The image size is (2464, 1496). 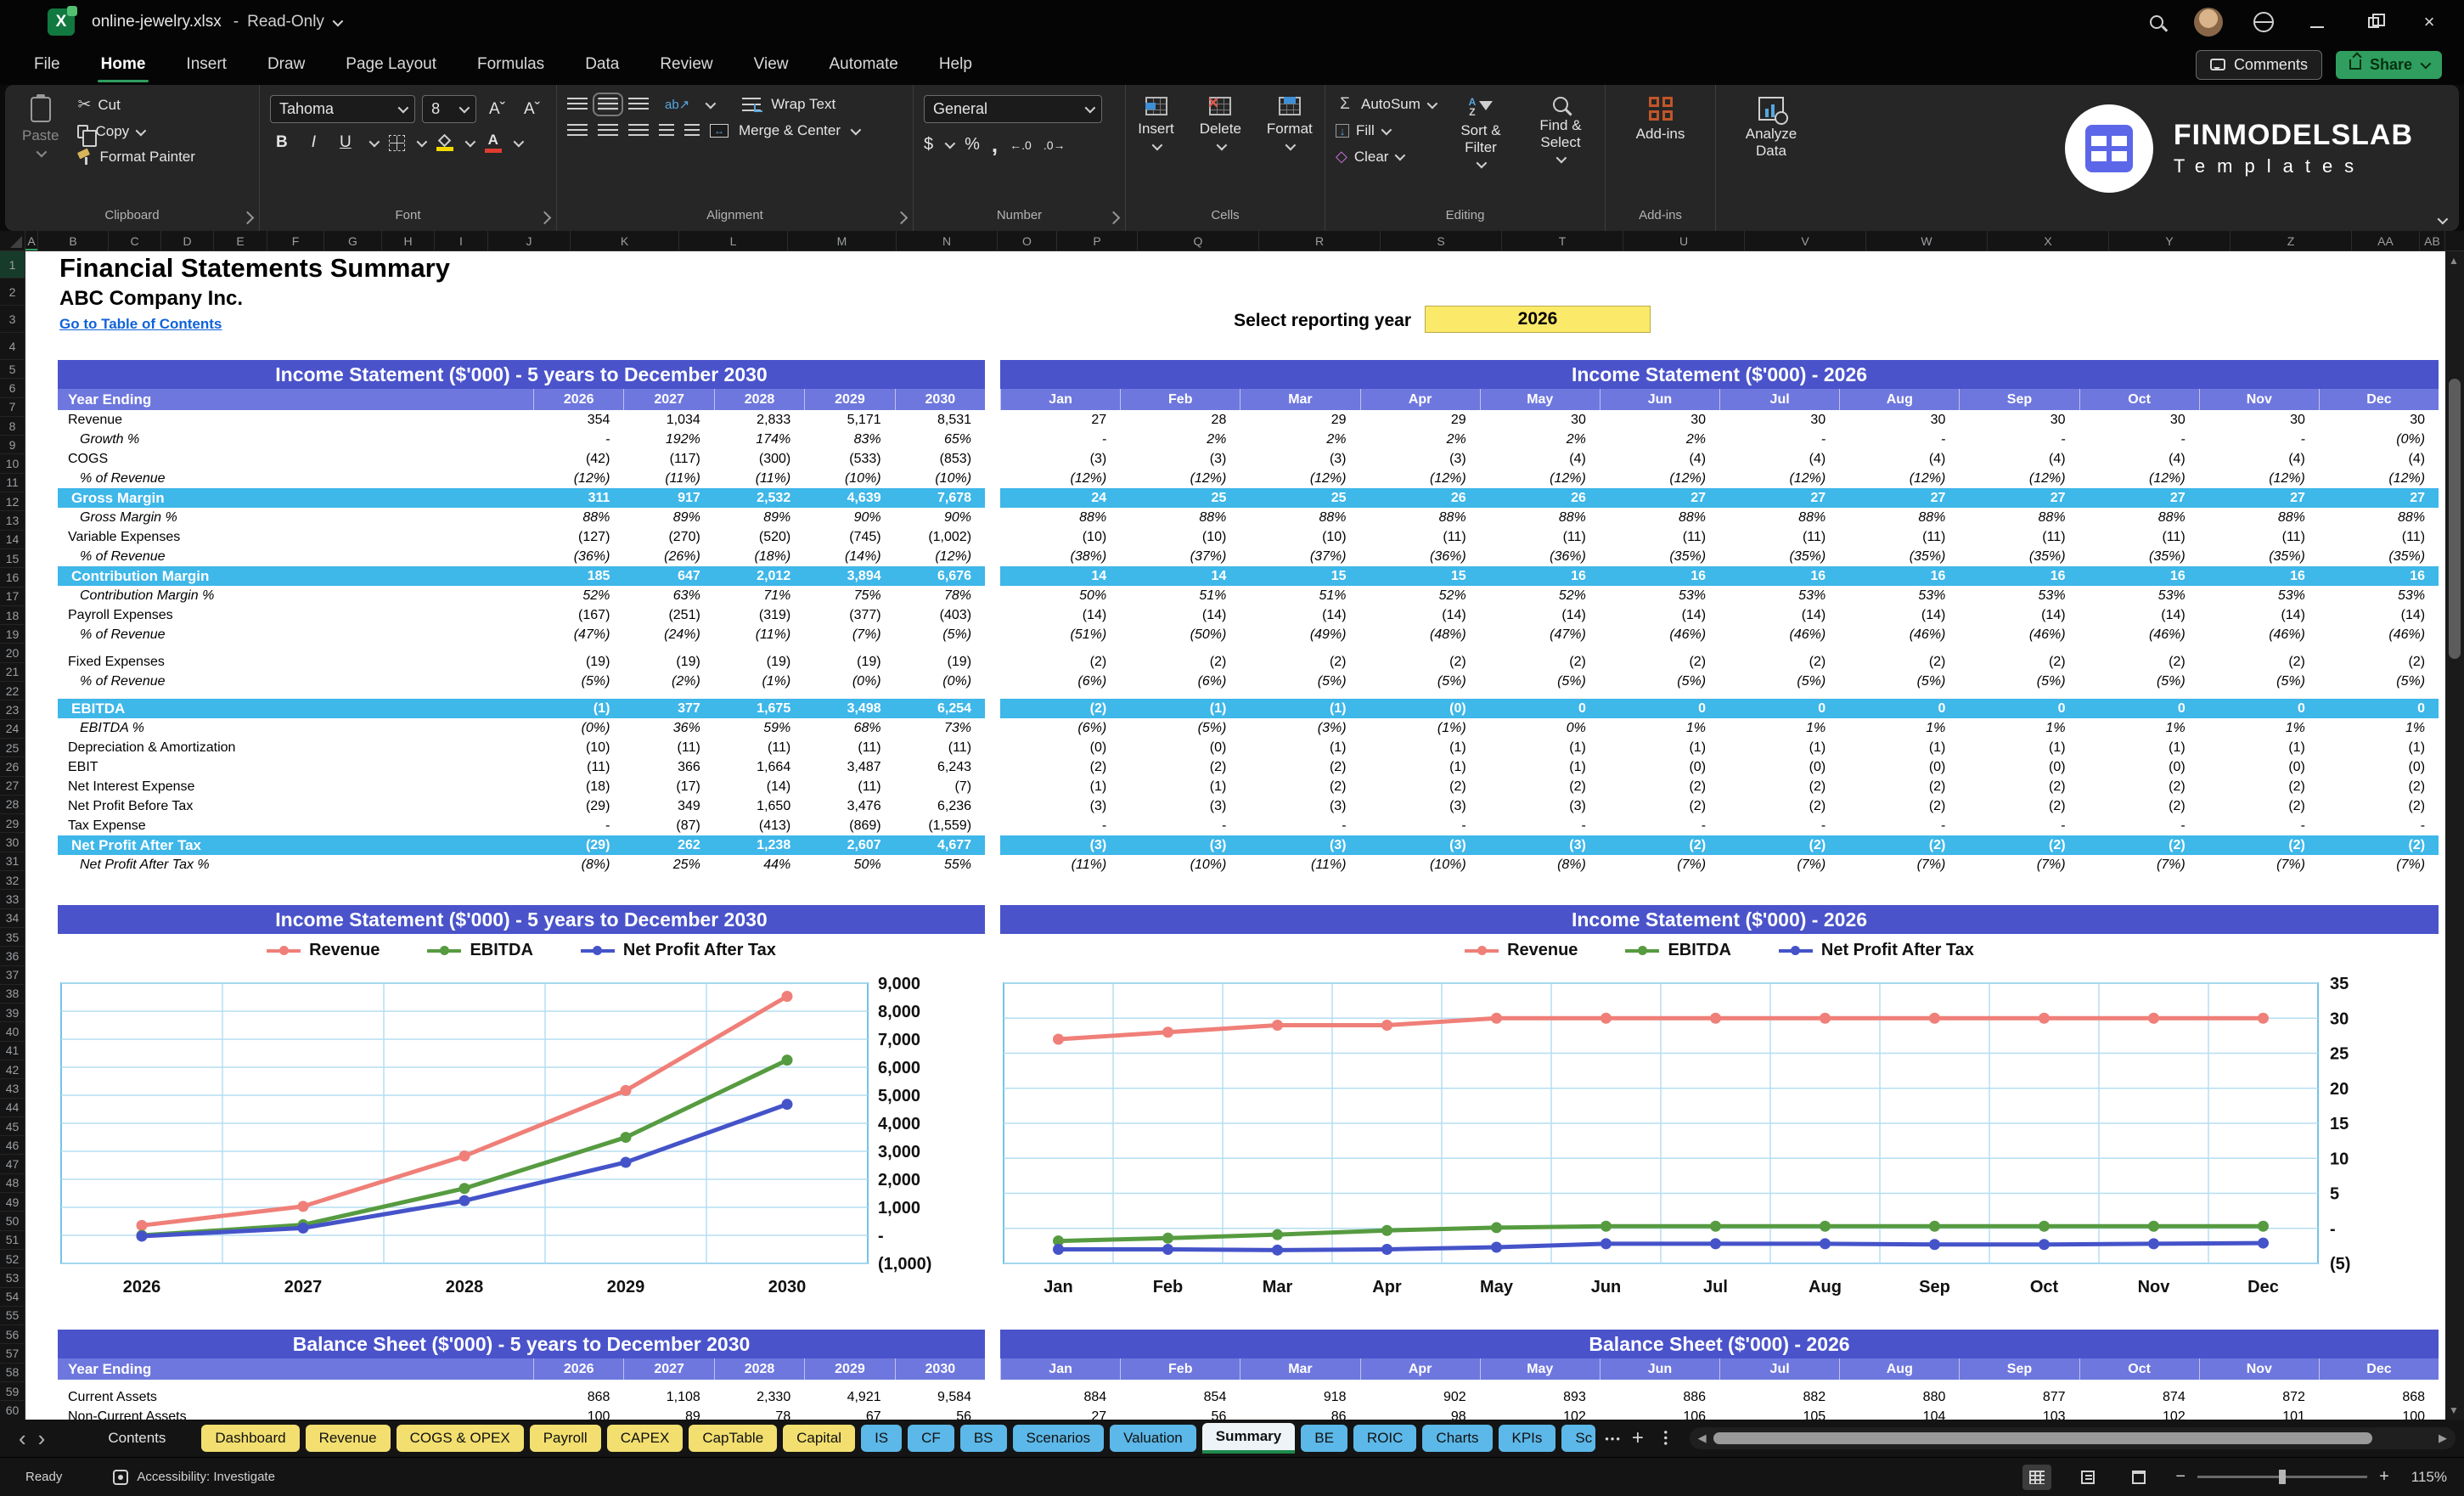 I want to click on format-cells-button: Format, so click(x=1289, y=123).